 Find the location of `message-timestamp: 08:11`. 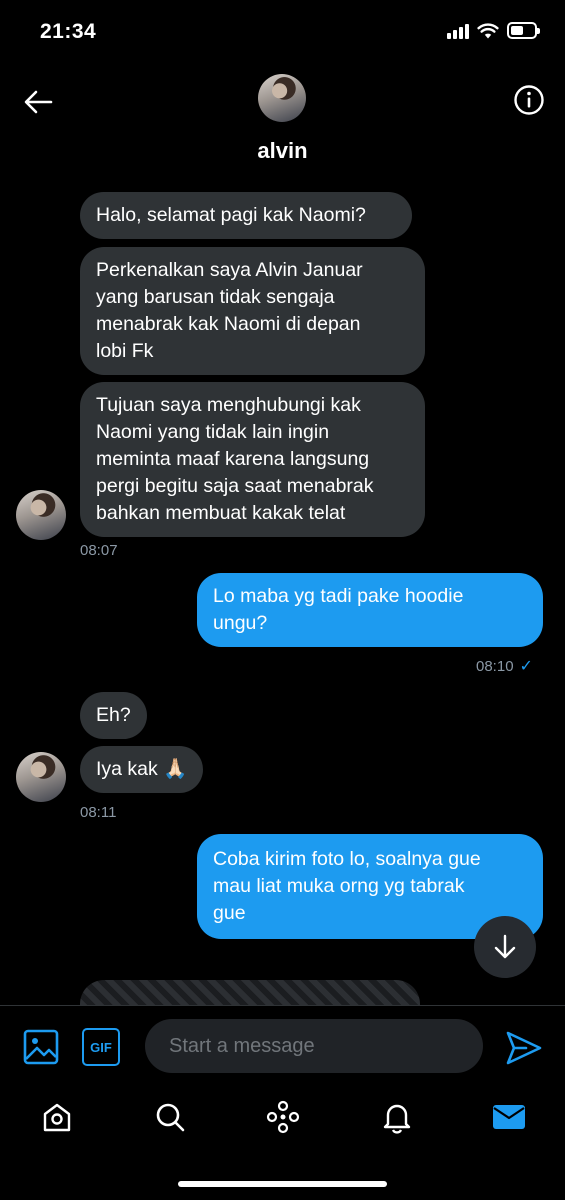

message-timestamp: 08:11 is located at coordinates (98, 812).